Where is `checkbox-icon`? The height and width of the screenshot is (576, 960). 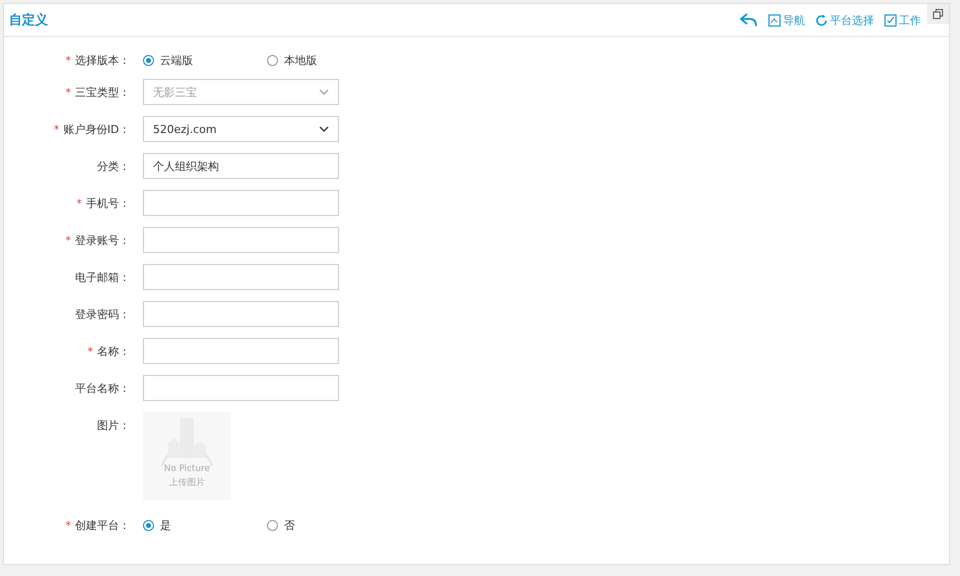
checkbox-icon is located at coordinates (890, 20).